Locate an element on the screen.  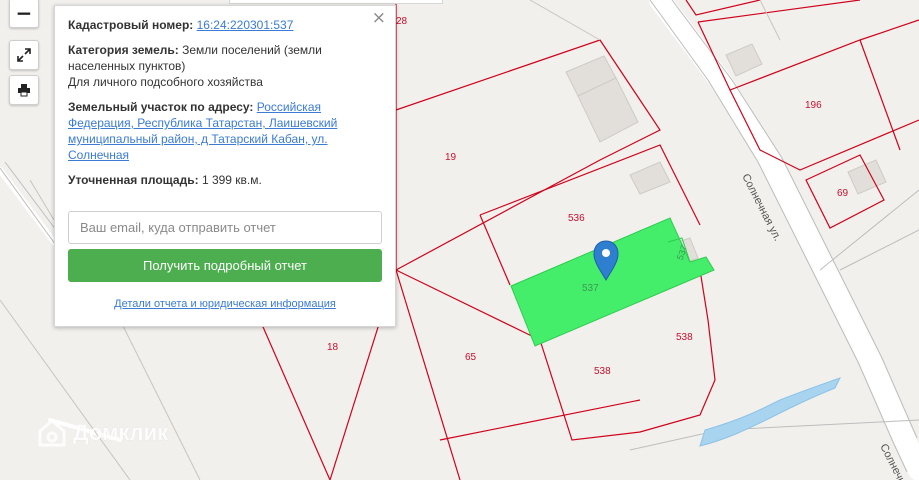
get-report-button: Получить подробный отчет is located at coordinates (225, 265).